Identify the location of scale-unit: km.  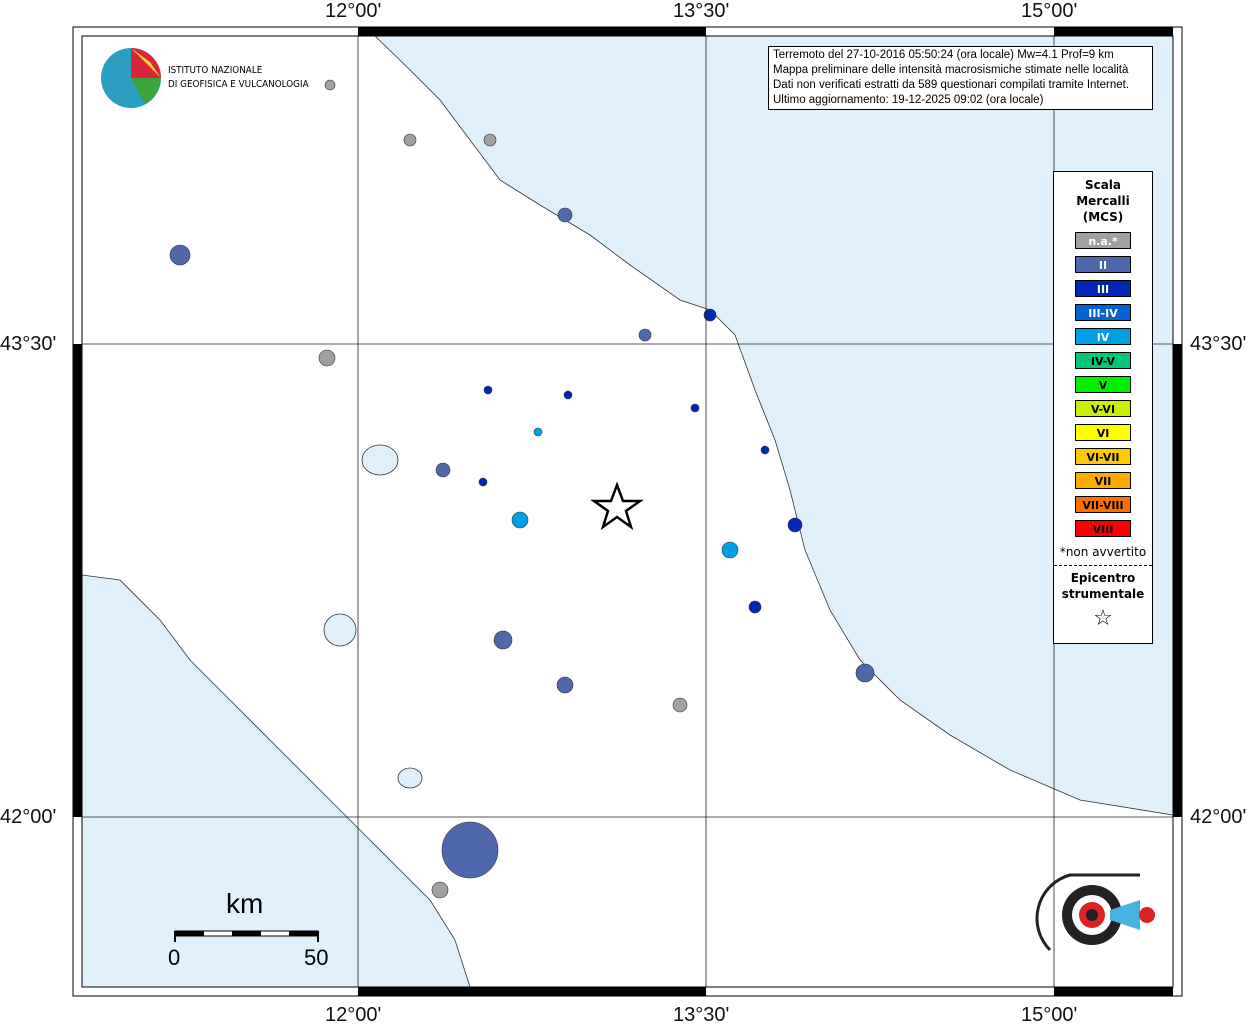
(245, 903).